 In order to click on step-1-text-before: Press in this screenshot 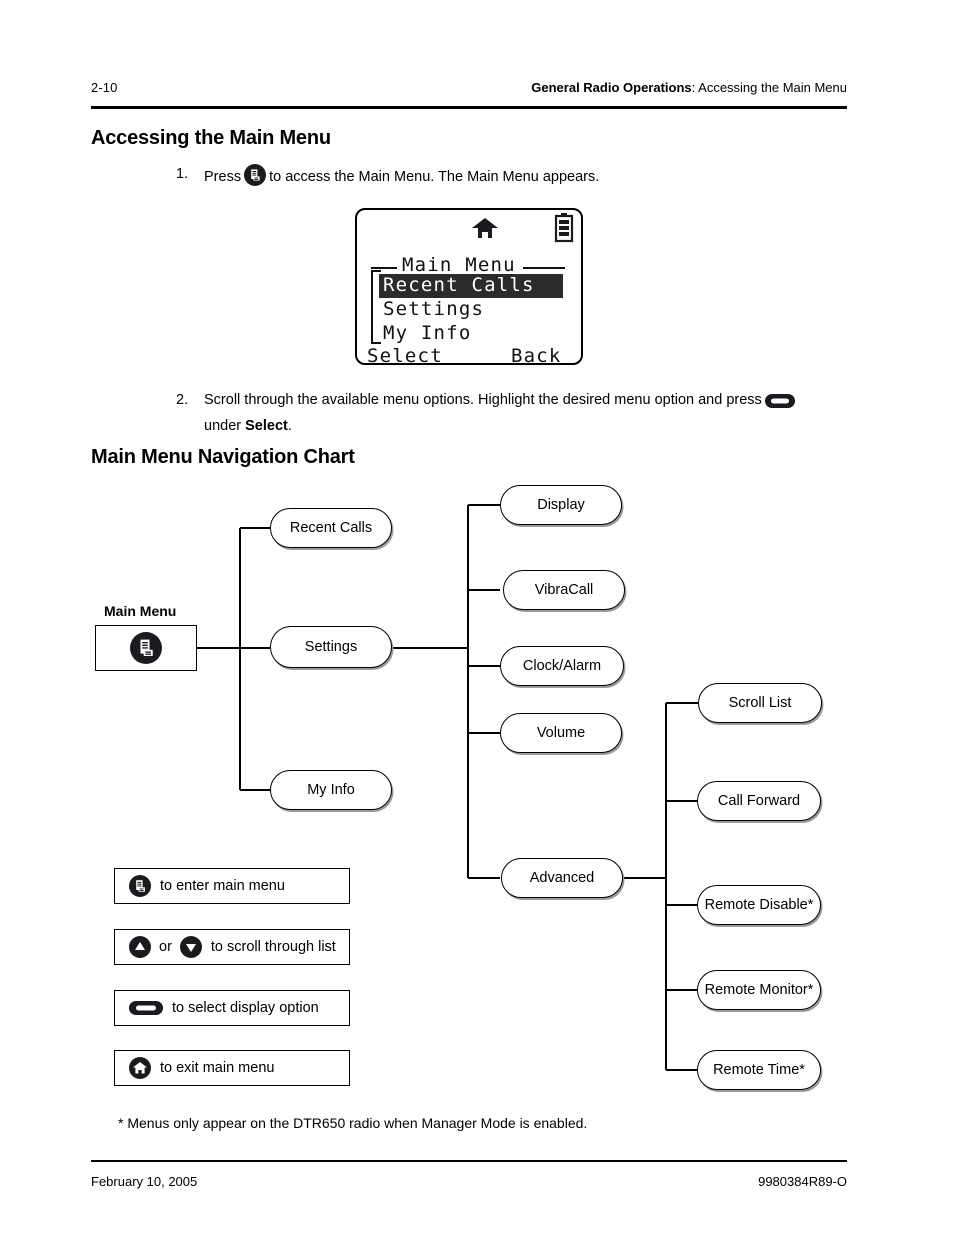, I will do `click(223, 177)`.